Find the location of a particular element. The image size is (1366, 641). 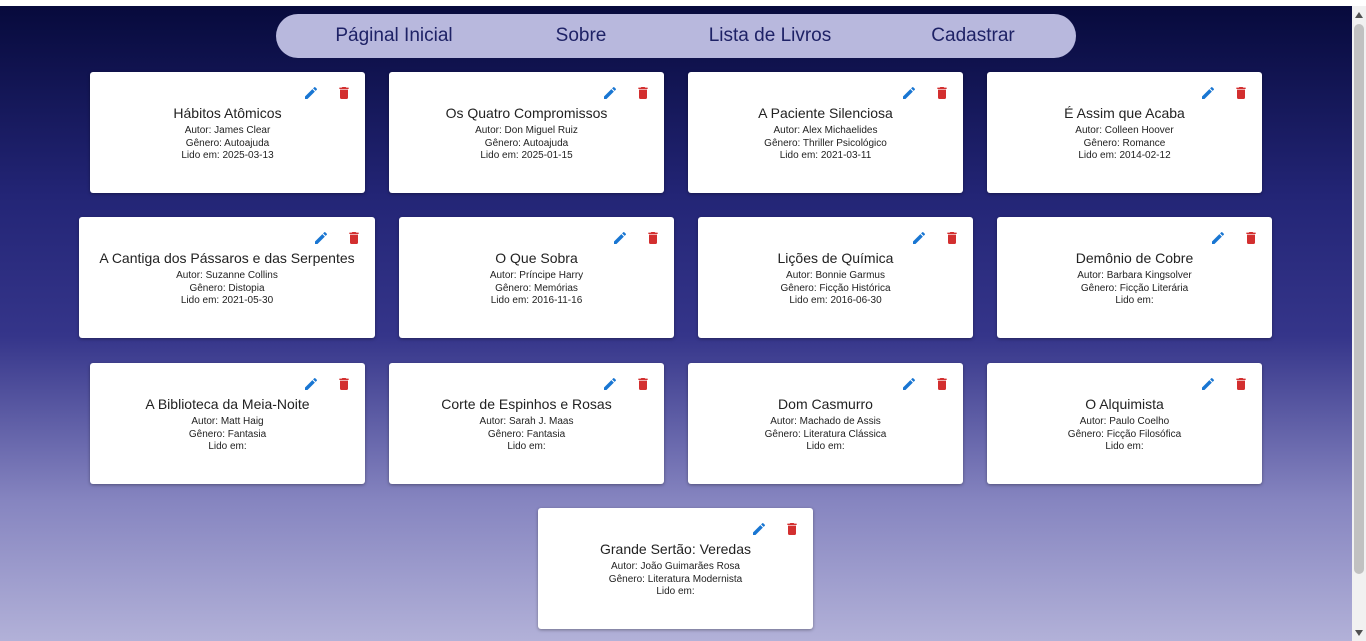

book-author: Autor: Don Miguel Ruiz is located at coordinates (526, 130).